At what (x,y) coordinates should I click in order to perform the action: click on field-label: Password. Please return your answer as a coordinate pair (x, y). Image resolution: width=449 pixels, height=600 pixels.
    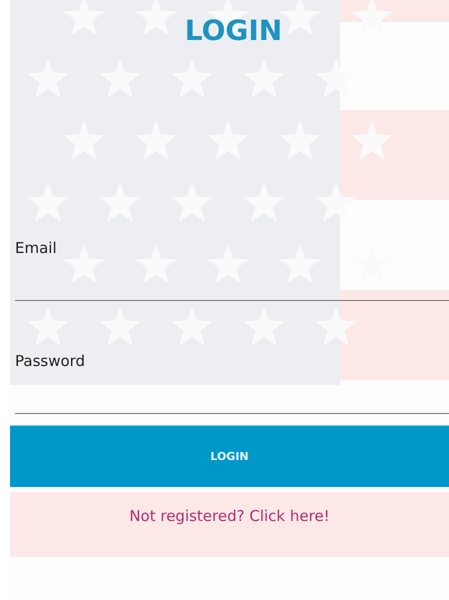
    Looking at the image, I should click on (50, 361).